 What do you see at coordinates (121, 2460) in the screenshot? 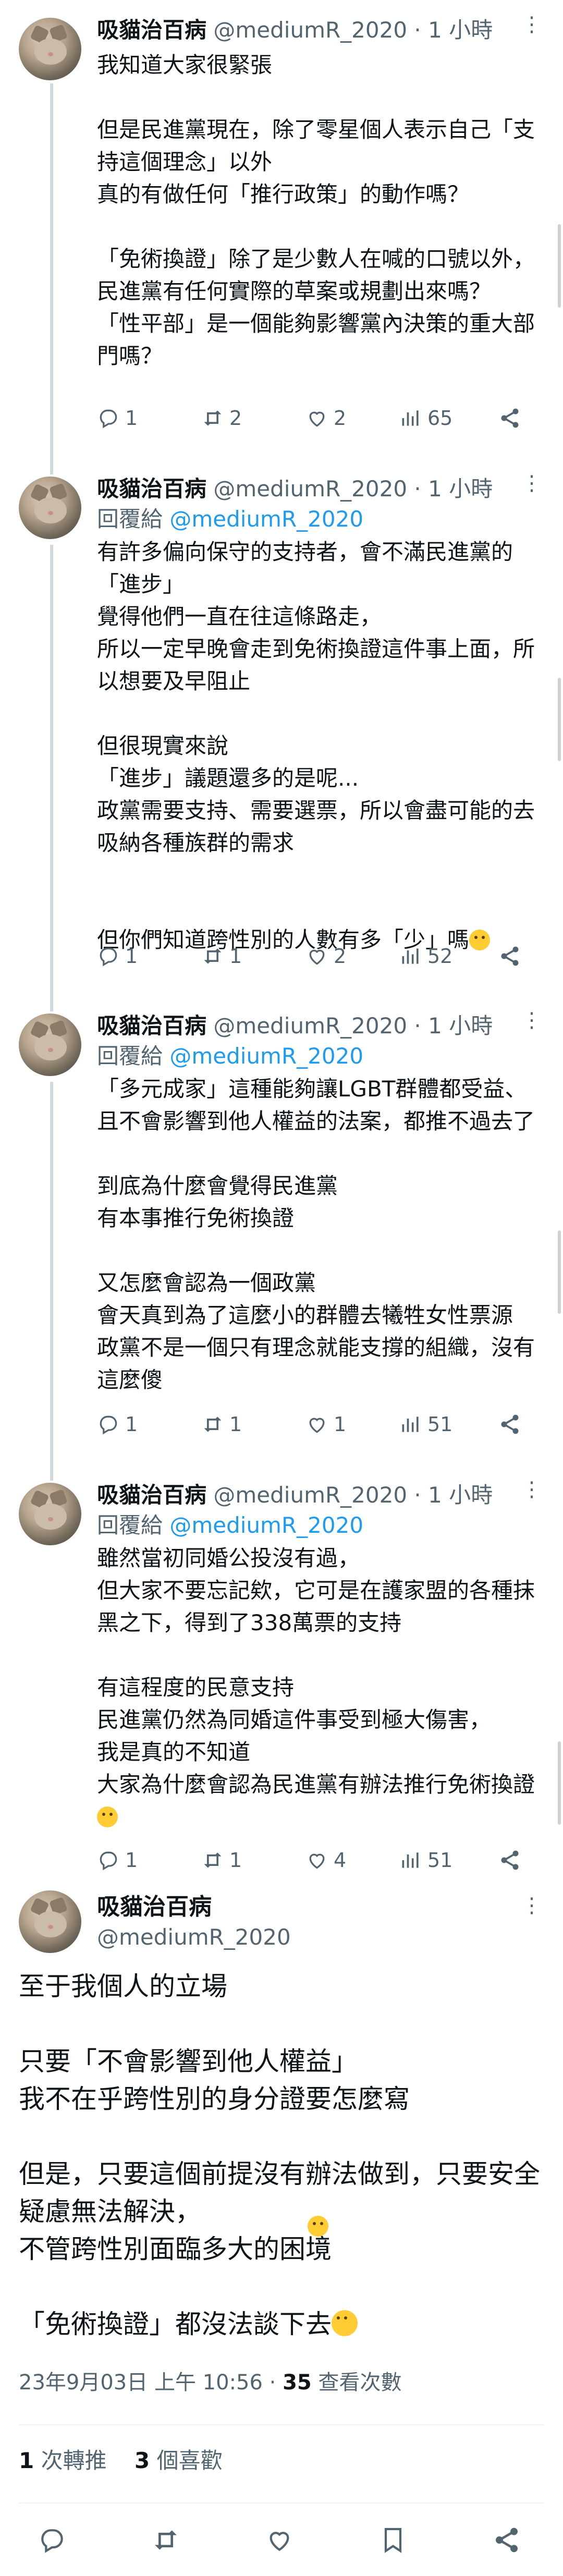
I see `engagement-stats: 1 次轉推 3 個喜歡` at bounding box center [121, 2460].